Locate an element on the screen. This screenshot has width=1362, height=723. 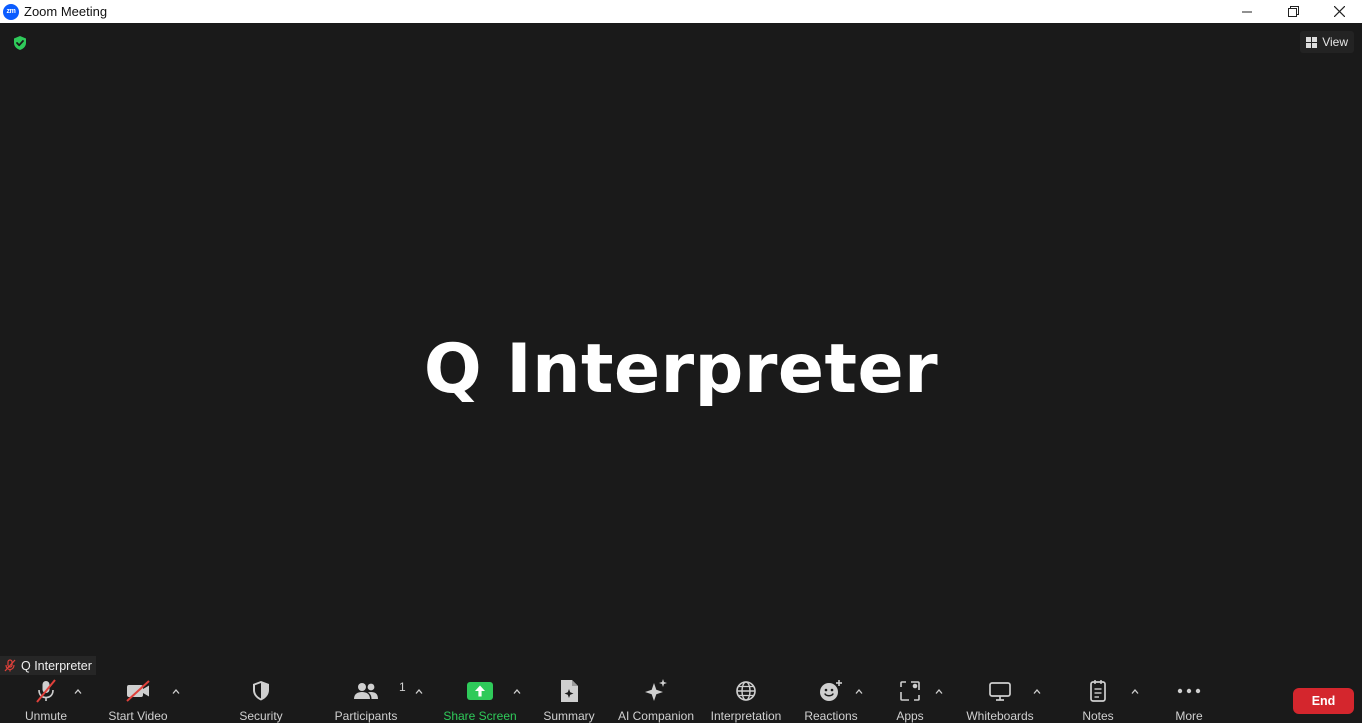
summary-button: Summary is located at coordinates (569, 699).